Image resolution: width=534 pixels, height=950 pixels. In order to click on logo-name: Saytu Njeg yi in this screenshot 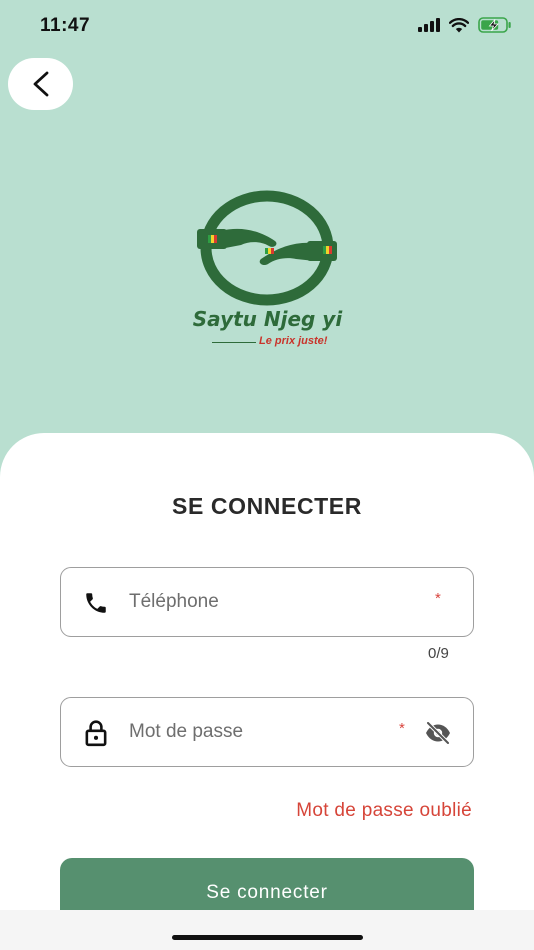, I will do `click(267, 319)`.